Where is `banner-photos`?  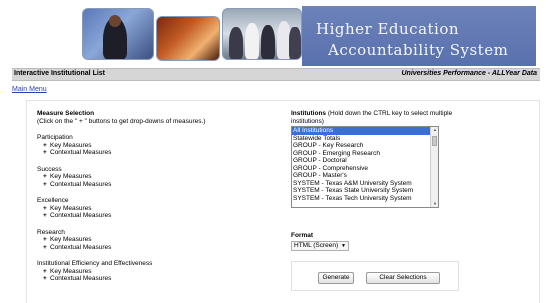 banner-photos is located at coordinates (192, 33).